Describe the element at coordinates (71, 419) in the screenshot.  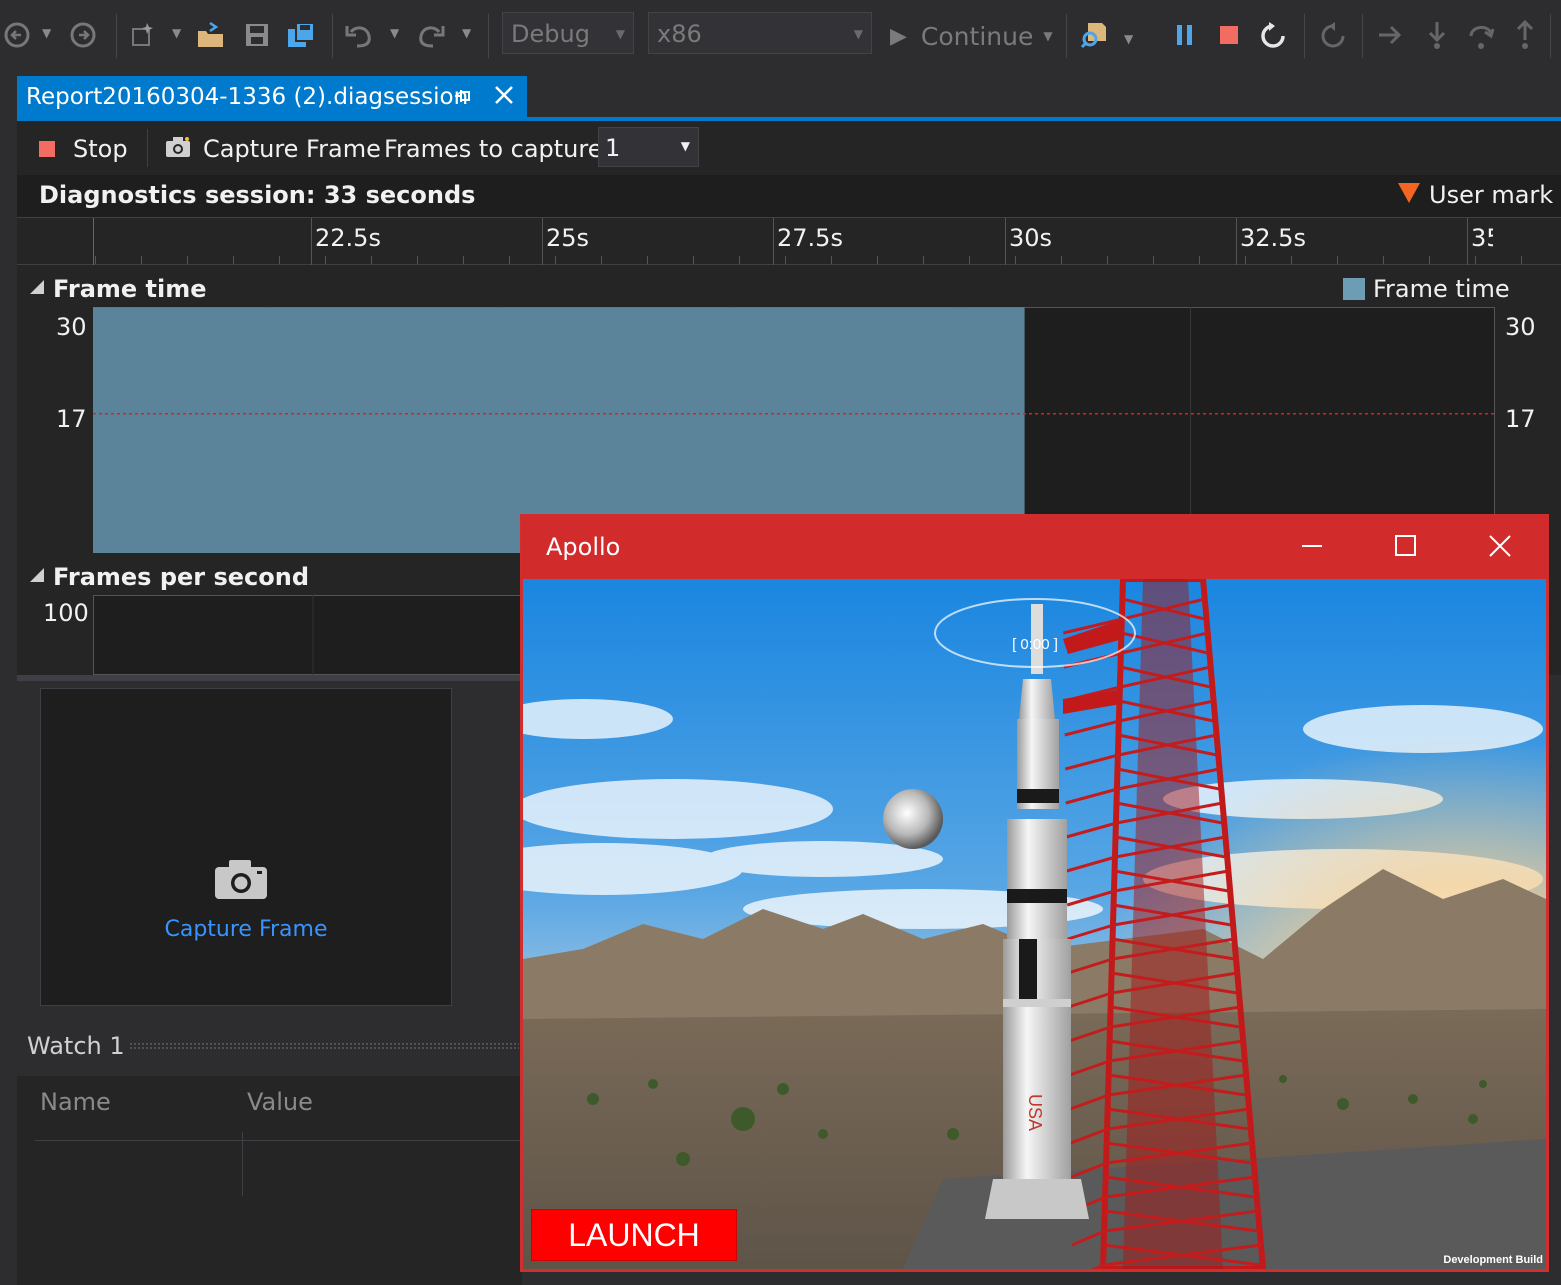
I see `frame-time-left-tick: 17` at that location.